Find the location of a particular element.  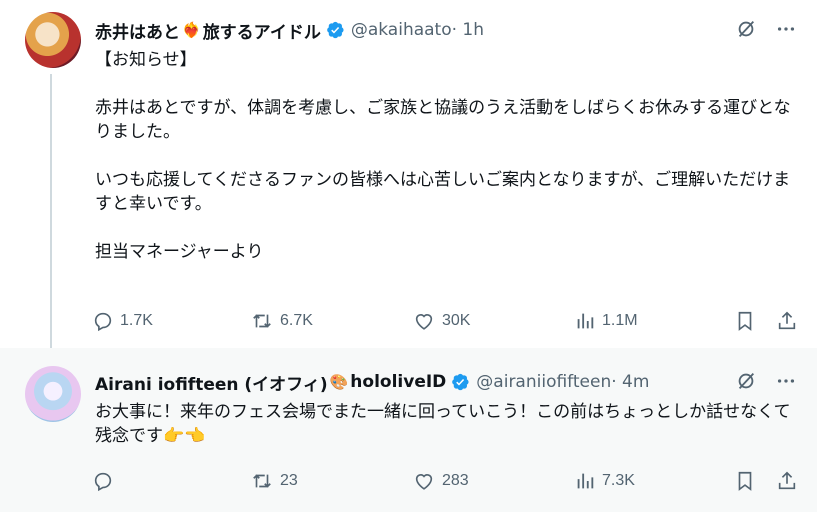

handle: @airaniiofifteen is located at coordinates (543, 382).